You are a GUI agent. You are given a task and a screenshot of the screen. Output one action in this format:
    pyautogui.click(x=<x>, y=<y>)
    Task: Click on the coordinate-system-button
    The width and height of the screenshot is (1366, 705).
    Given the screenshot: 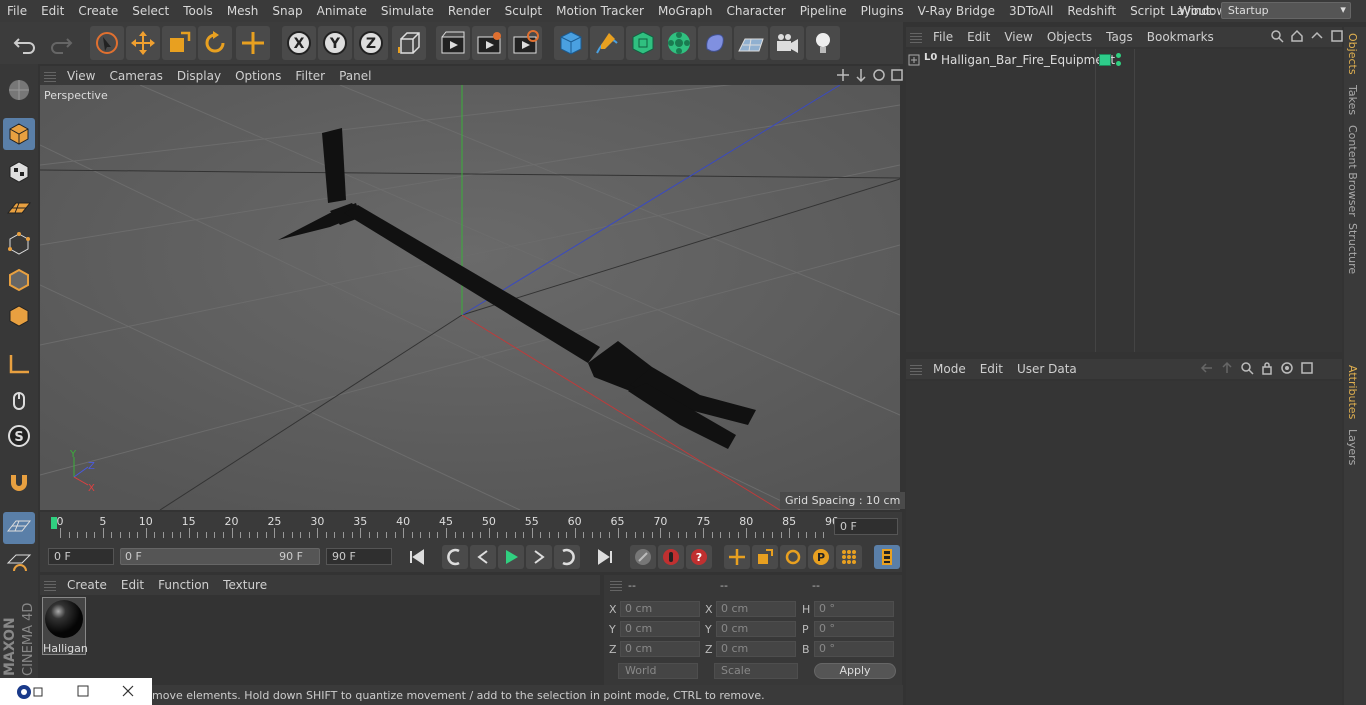 What is the action you would take?
    pyautogui.click(x=409, y=43)
    